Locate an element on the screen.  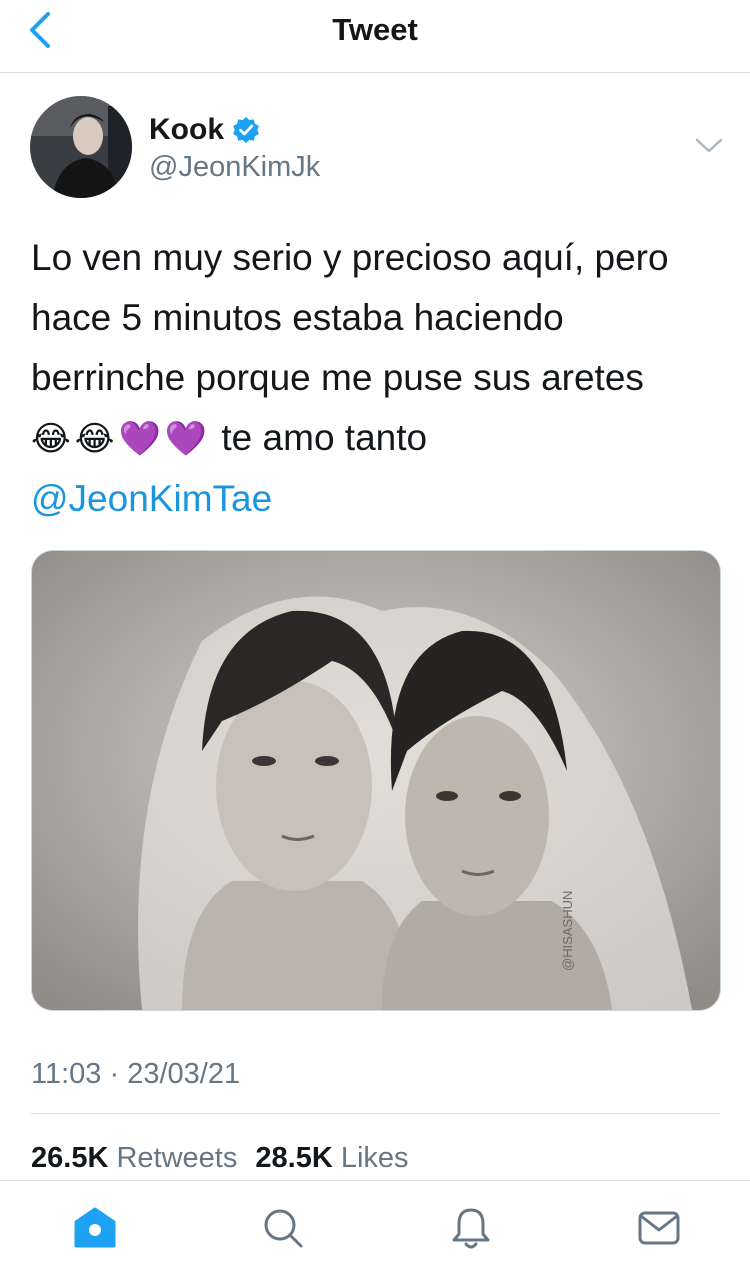
author-name-row: Kook is located at coordinates (204, 130).